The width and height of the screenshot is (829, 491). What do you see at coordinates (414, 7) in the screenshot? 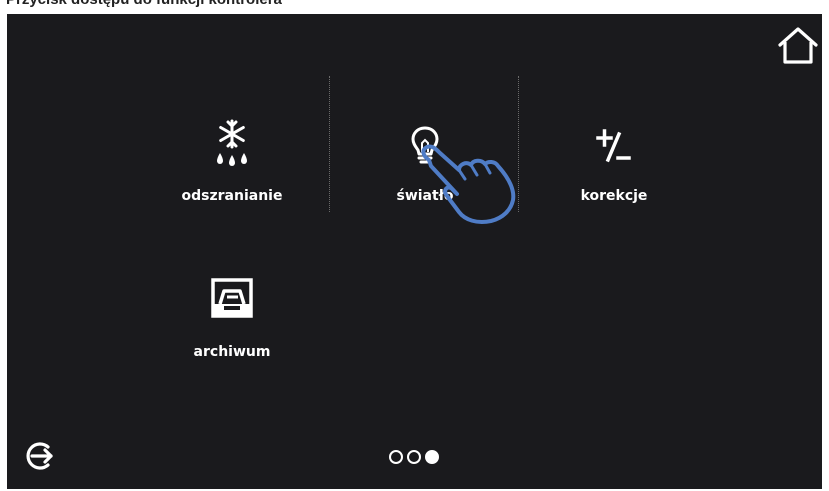
I see `cropped-caption: Przycisk dostępu do funkcji kontrolera` at bounding box center [414, 7].